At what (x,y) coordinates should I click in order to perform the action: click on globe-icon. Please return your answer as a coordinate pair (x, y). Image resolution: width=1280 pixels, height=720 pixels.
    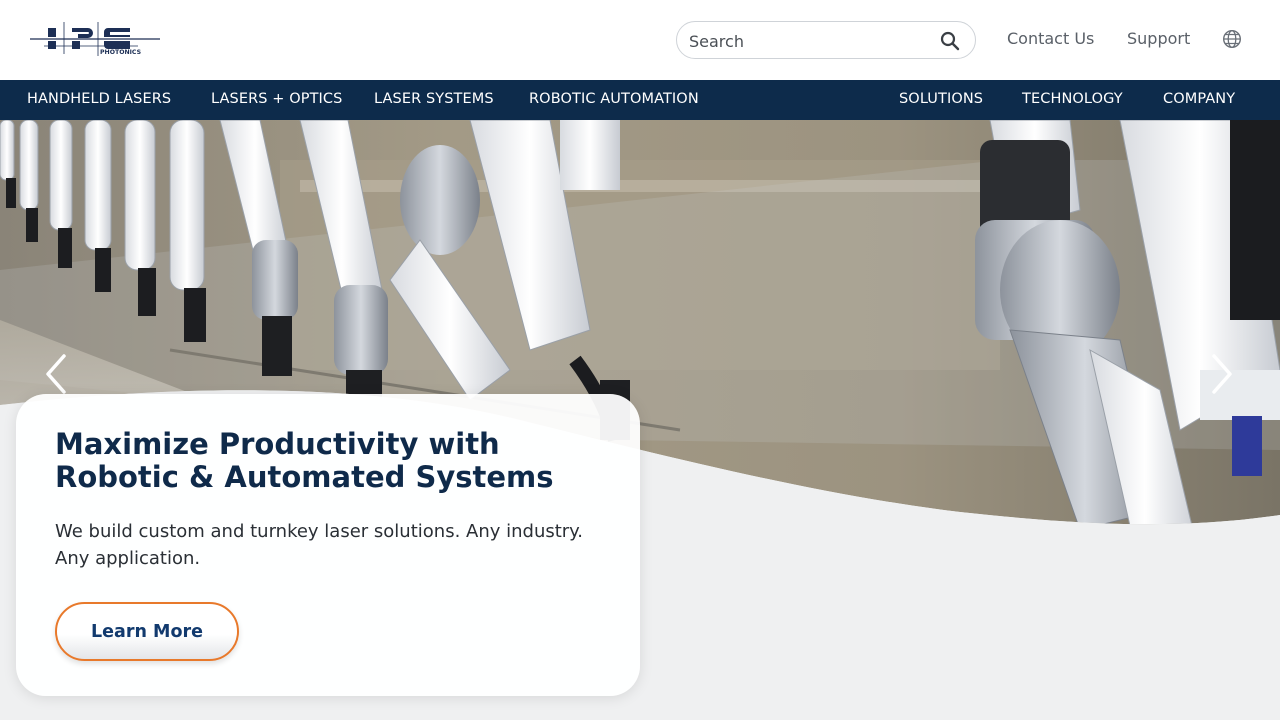
    Looking at the image, I should click on (1232, 39).